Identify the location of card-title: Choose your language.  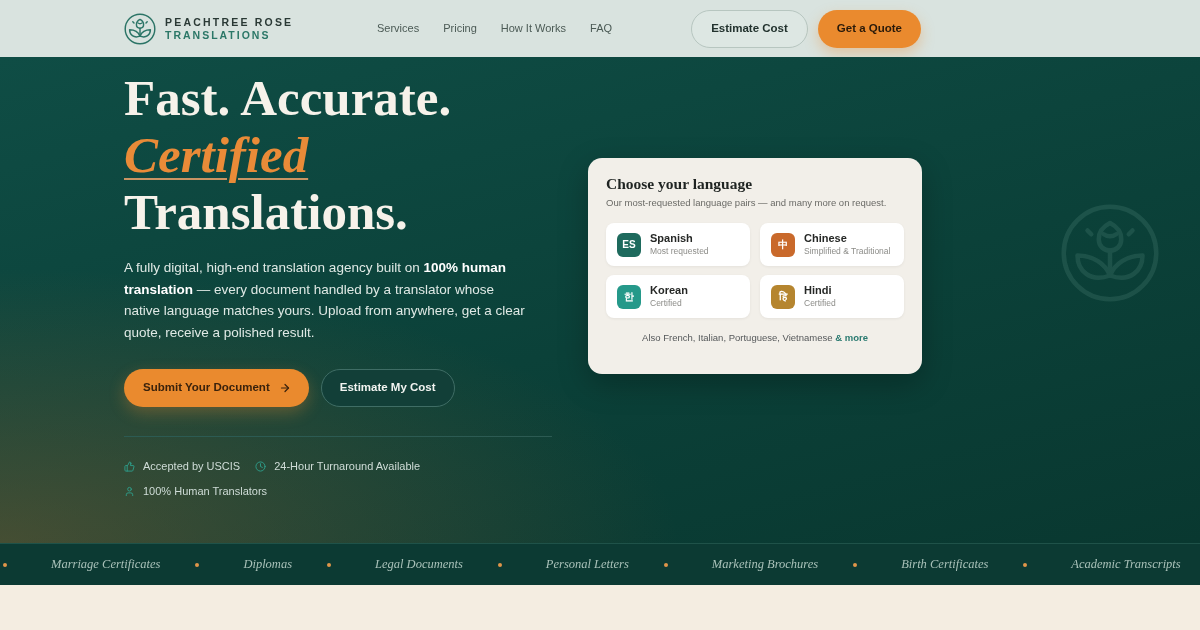
(680, 184).